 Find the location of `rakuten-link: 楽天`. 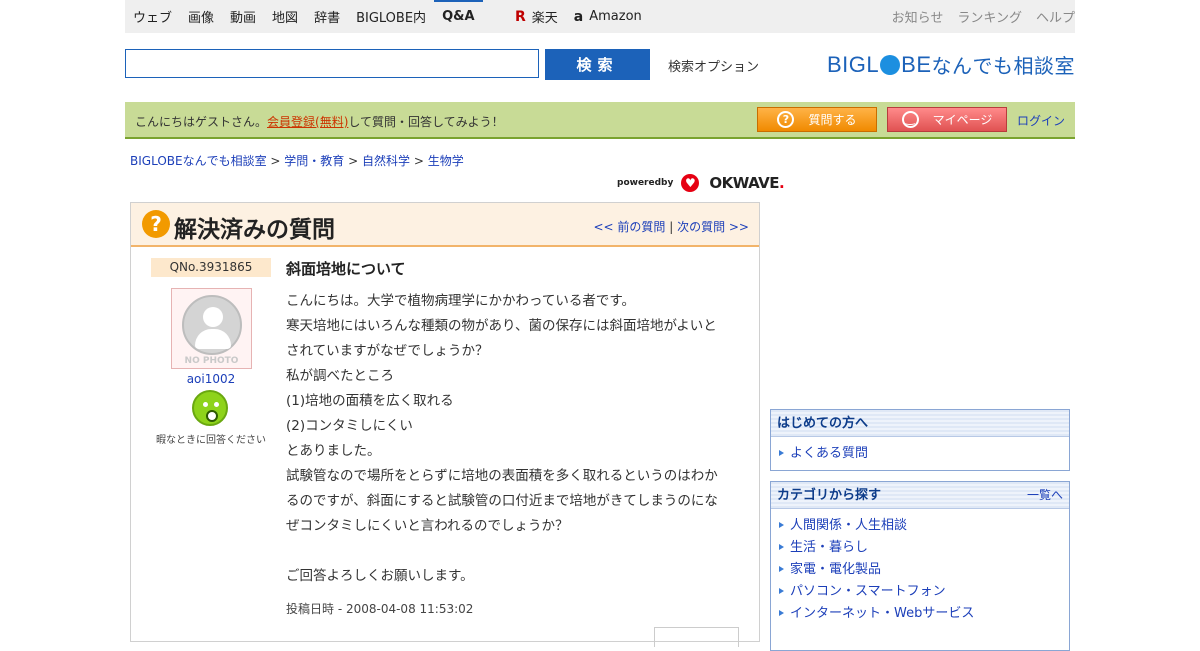

rakuten-link: 楽天 is located at coordinates (545, 16).